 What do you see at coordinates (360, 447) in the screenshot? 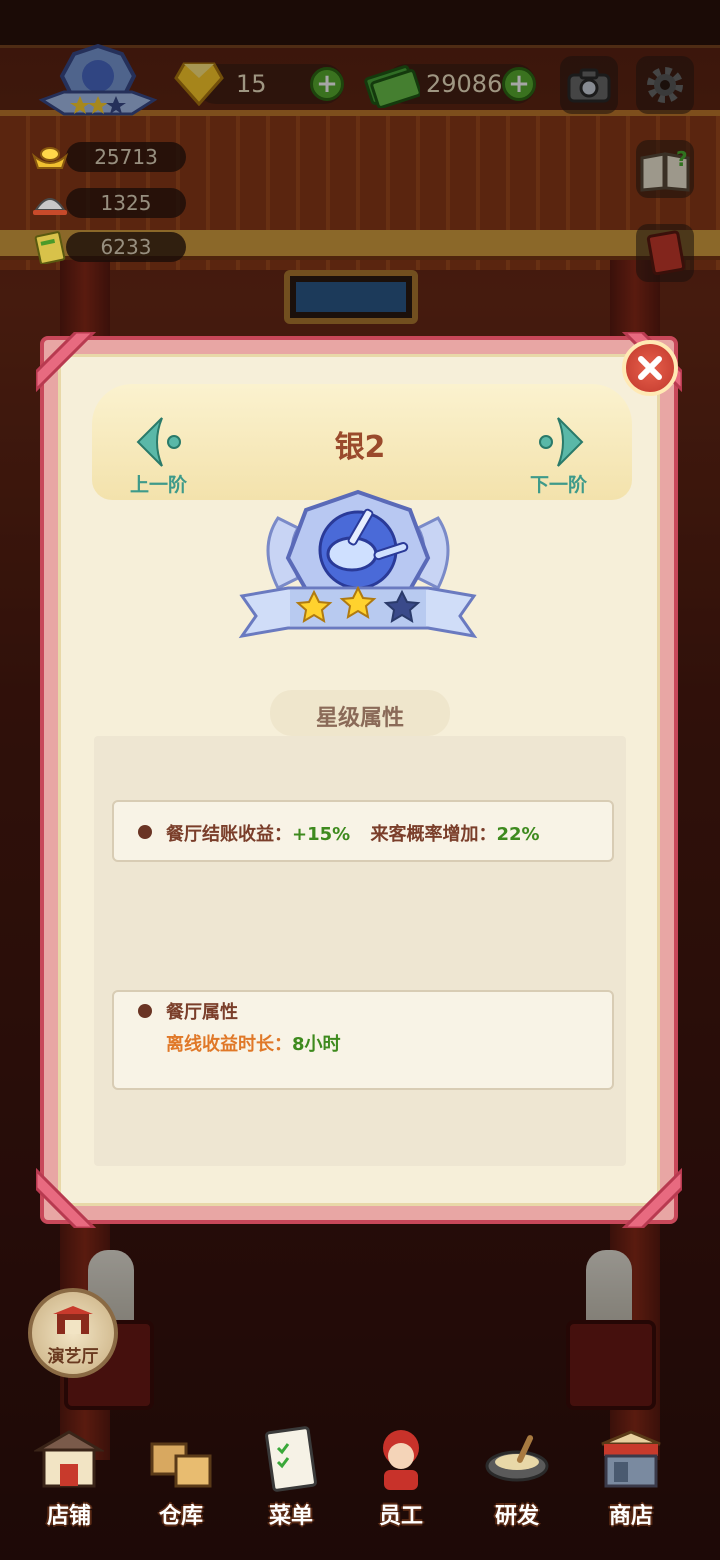
I see `tier-title: 银2` at bounding box center [360, 447].